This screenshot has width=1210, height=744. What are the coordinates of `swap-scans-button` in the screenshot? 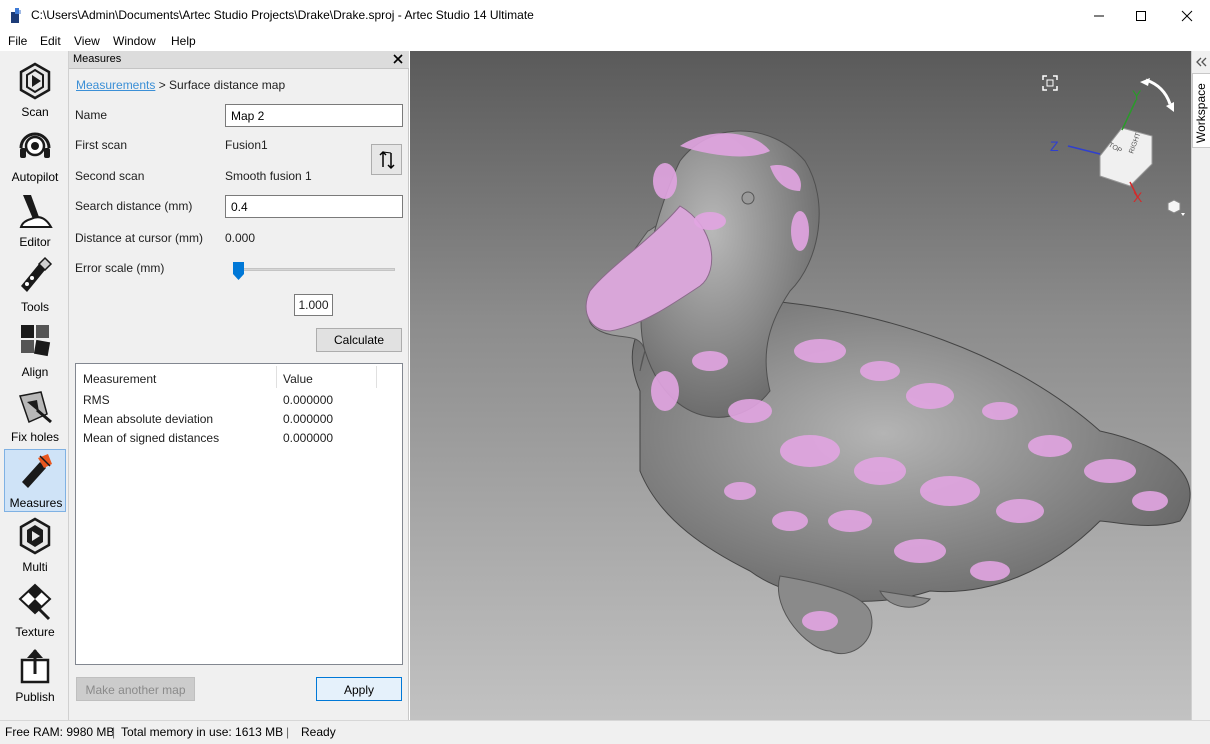 It's located at (386, 159).